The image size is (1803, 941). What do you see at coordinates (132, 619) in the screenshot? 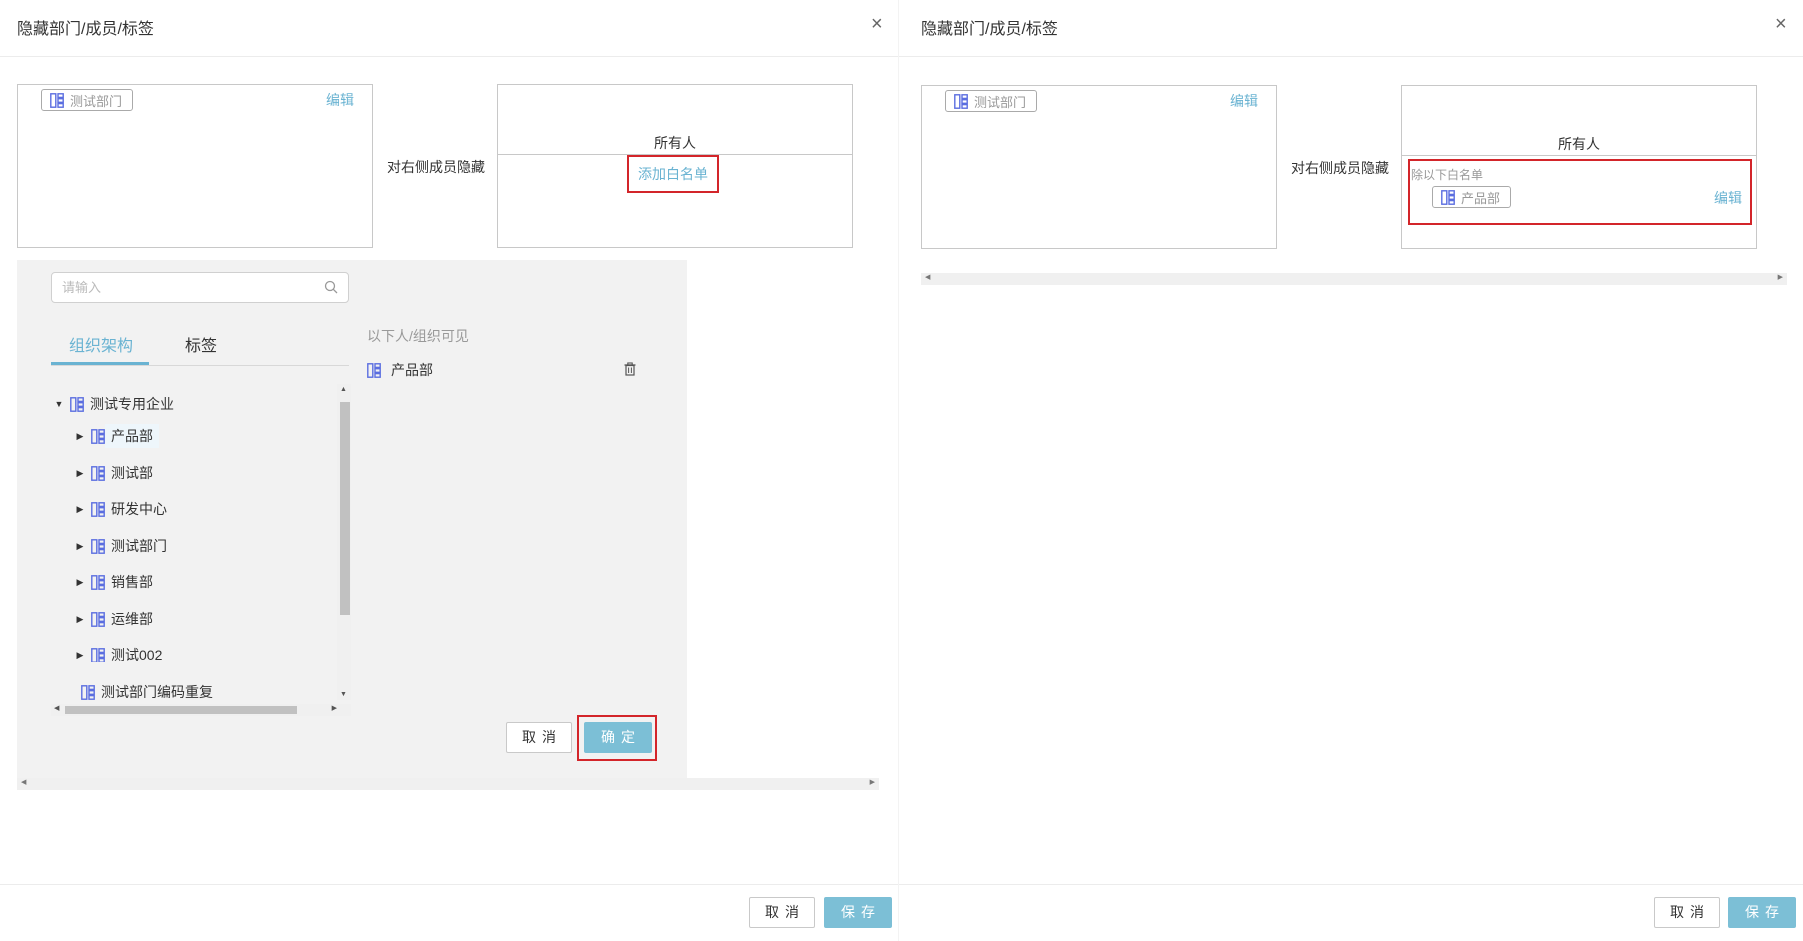
I see `tree-node-label: 运维部` at bounding box center [132, 619].